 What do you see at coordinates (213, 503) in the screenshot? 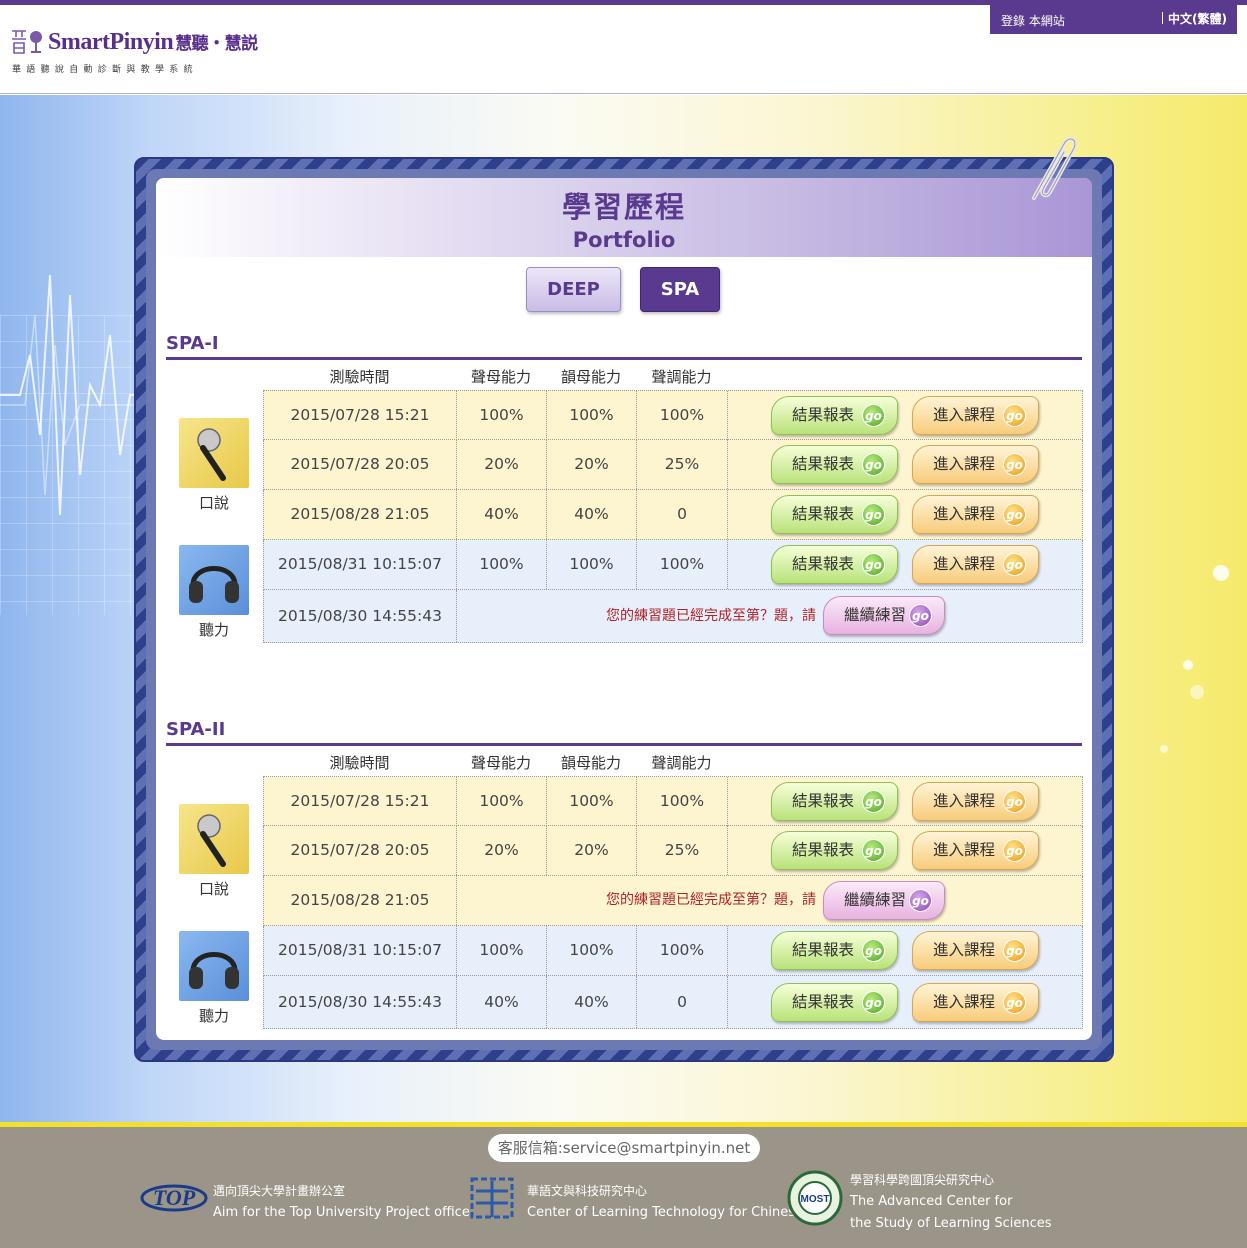
I see `speaking-label: 口說` at bounding box center [213, 503].